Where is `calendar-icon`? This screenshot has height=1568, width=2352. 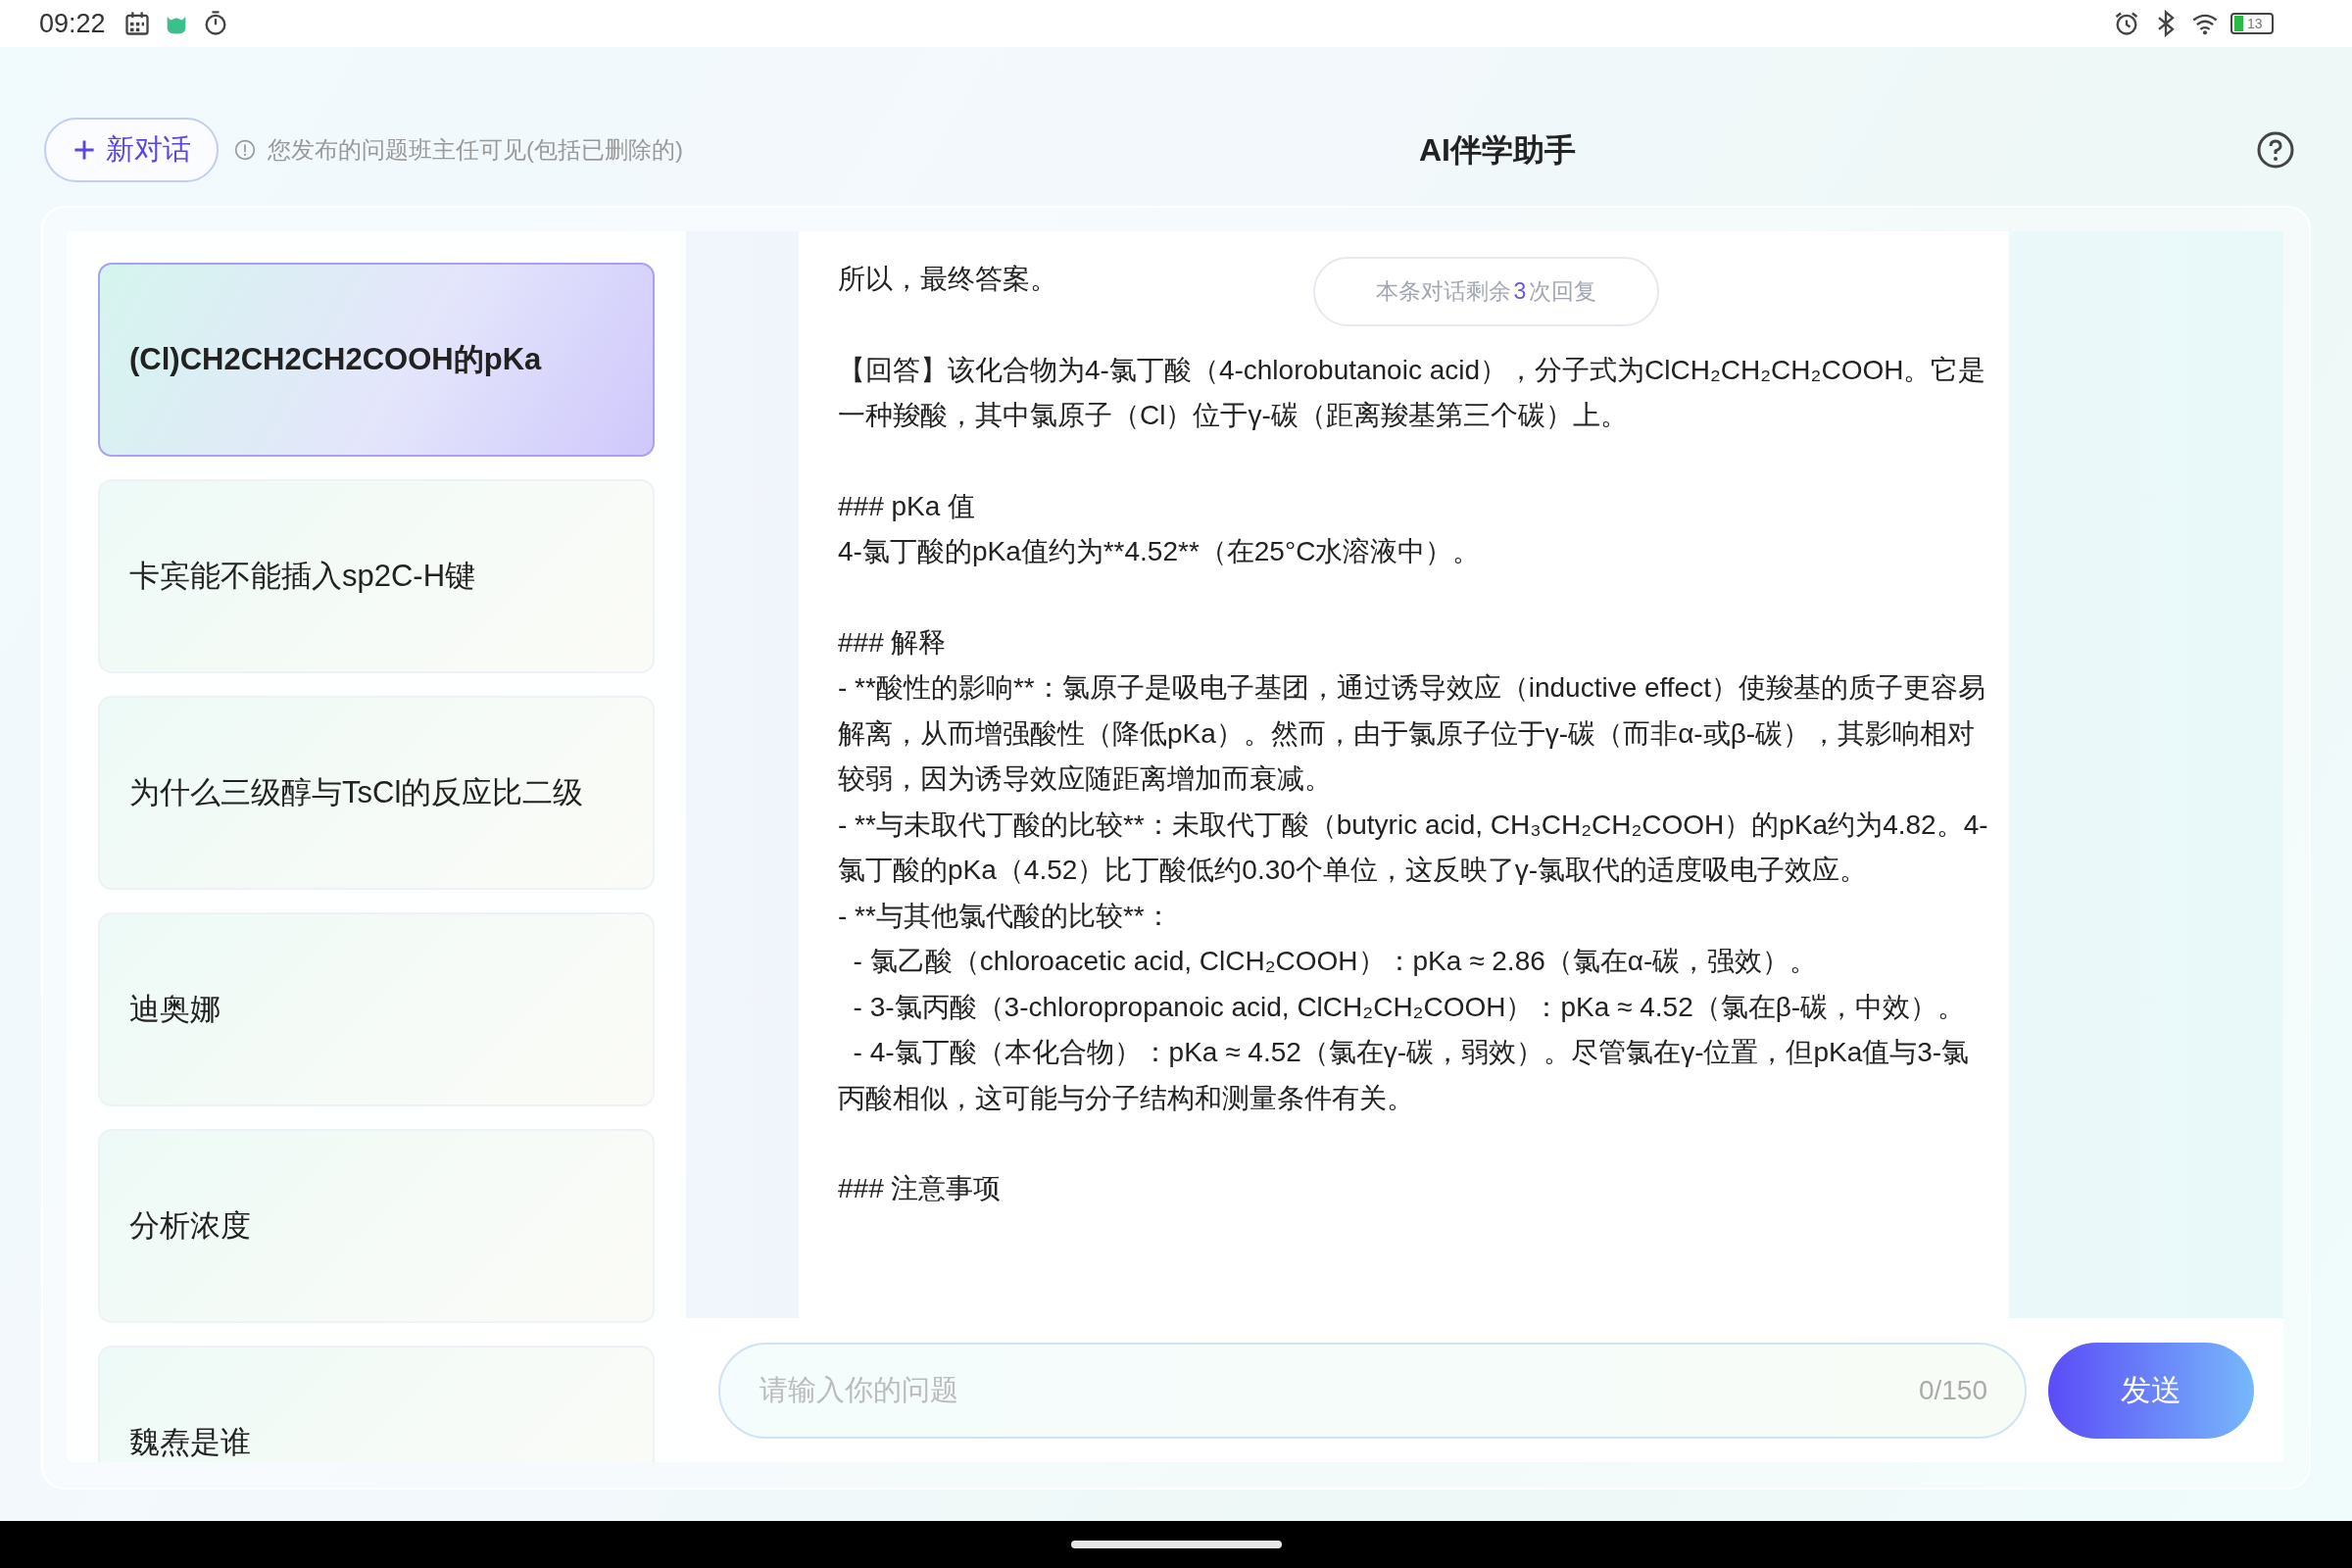 calendar-icon is located at coordinates (136, 23).